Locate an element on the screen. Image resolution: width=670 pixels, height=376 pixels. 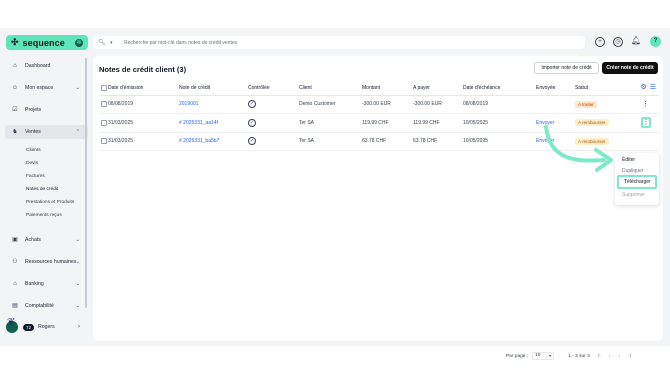
sidebar-item-projets: ☑ Projets is located at coordinates (46, 110).